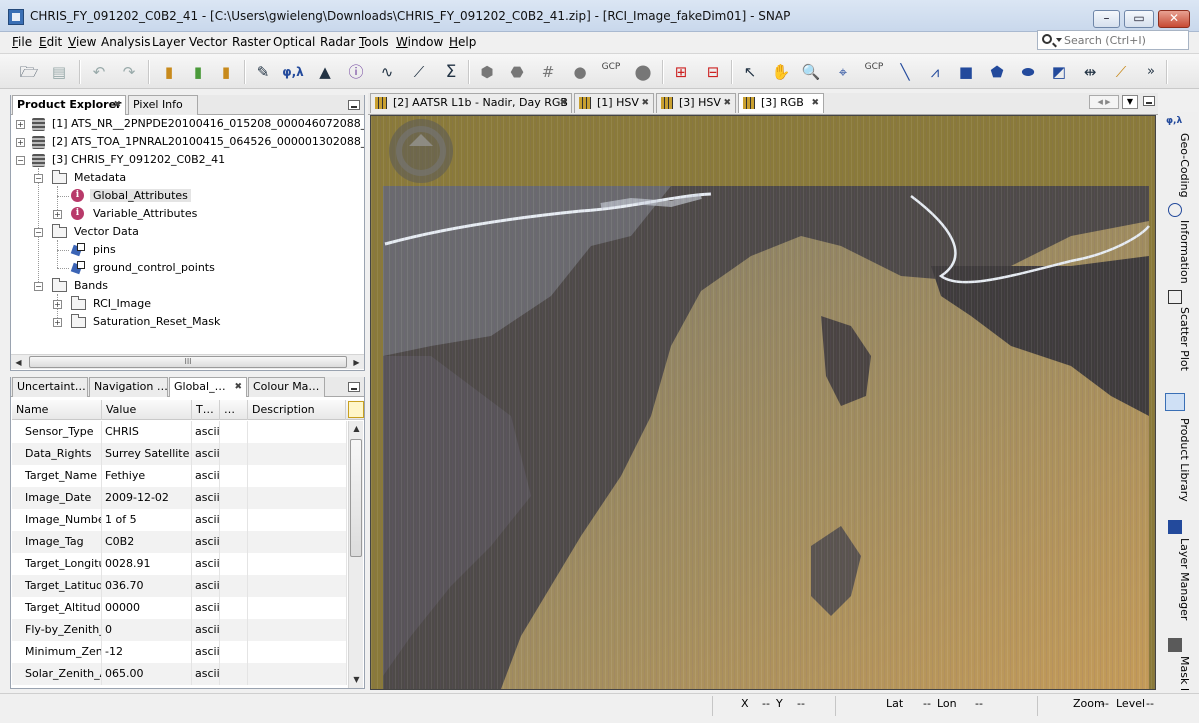 The image size is (1199, 723). What do you see at coordinates (1106, 19) in the screenshot?
I see `minimize-button: –` at bounding box center [1106, 19].